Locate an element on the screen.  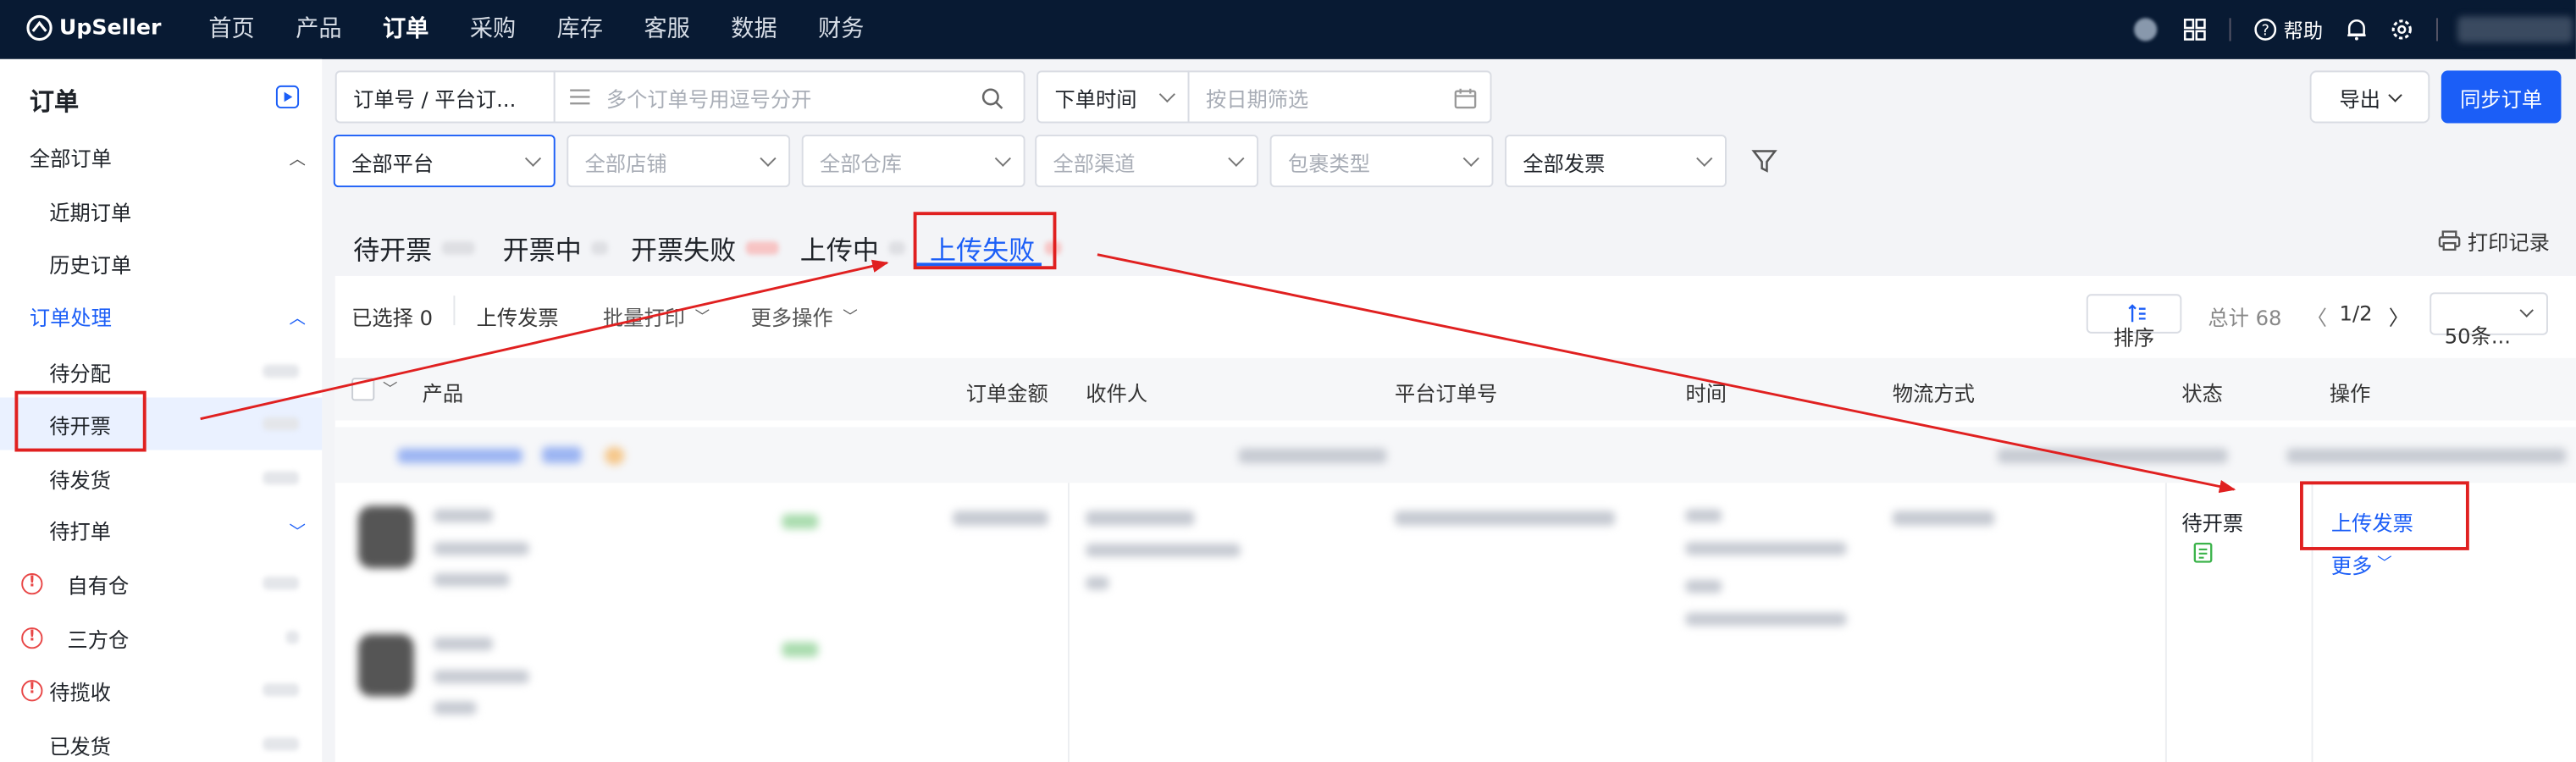
select-all-checkbox is located at coordinates (363, 389).